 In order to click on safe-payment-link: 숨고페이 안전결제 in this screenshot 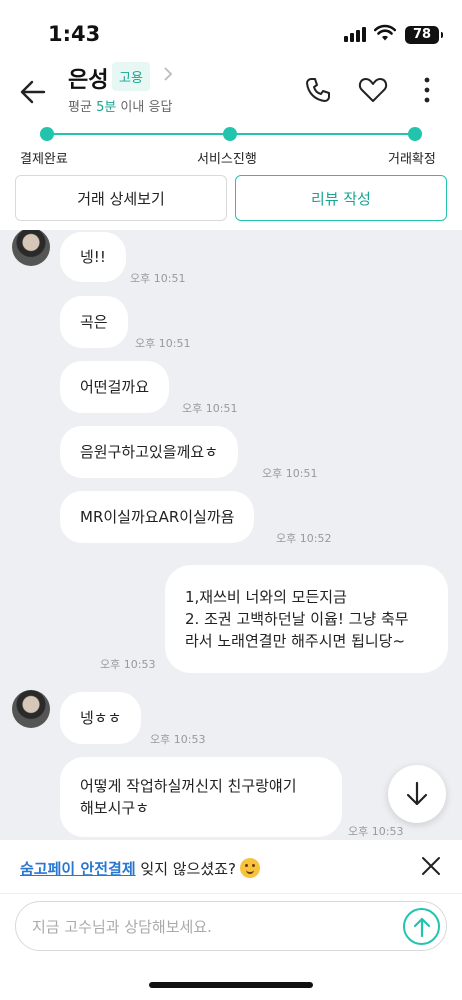, I will do `click(78, 869)`.